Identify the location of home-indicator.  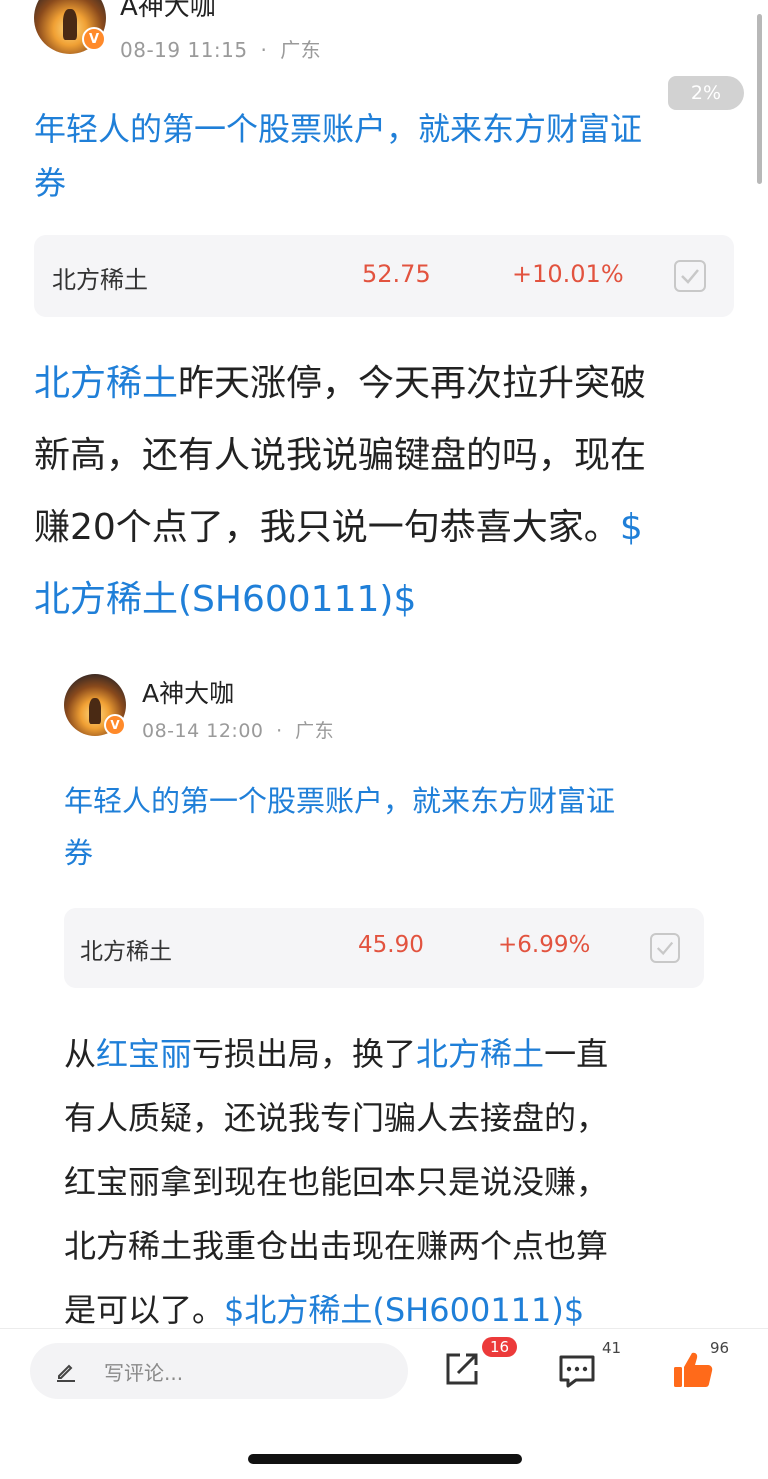
(385, 1459).